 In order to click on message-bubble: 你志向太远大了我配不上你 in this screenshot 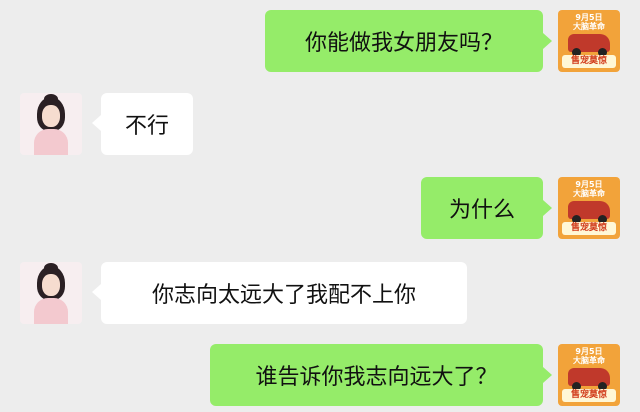, I will do `click(284, 293)`.